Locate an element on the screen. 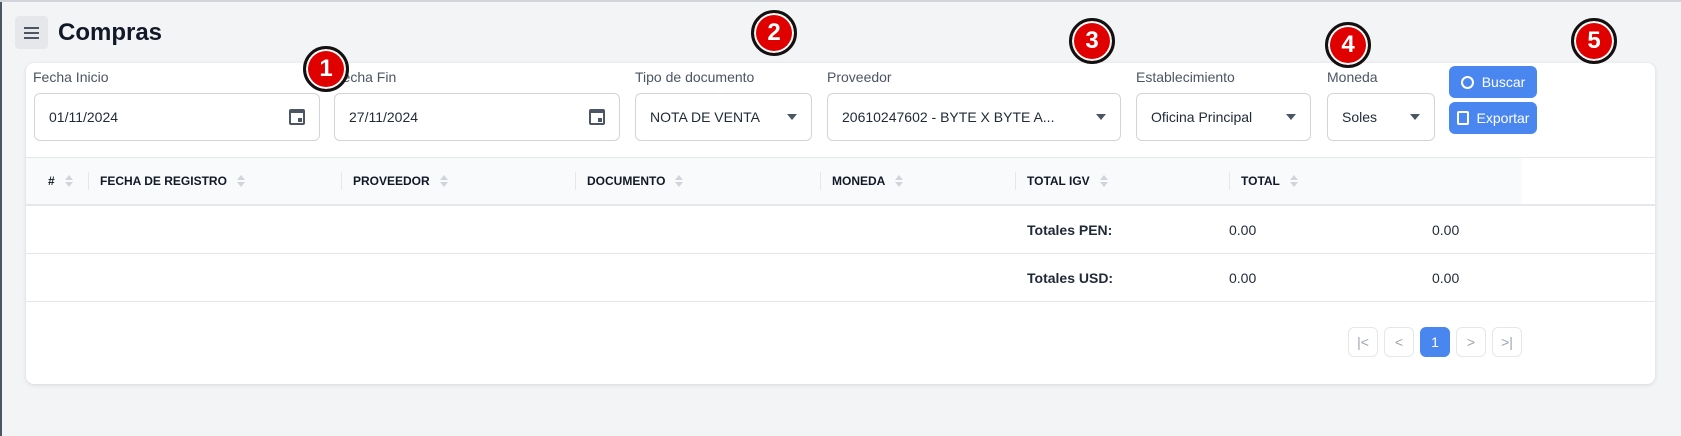 This screenshot has height=436, width=1681. column-header-documento: DOCUMENTO is located at coordinates (635, 181).